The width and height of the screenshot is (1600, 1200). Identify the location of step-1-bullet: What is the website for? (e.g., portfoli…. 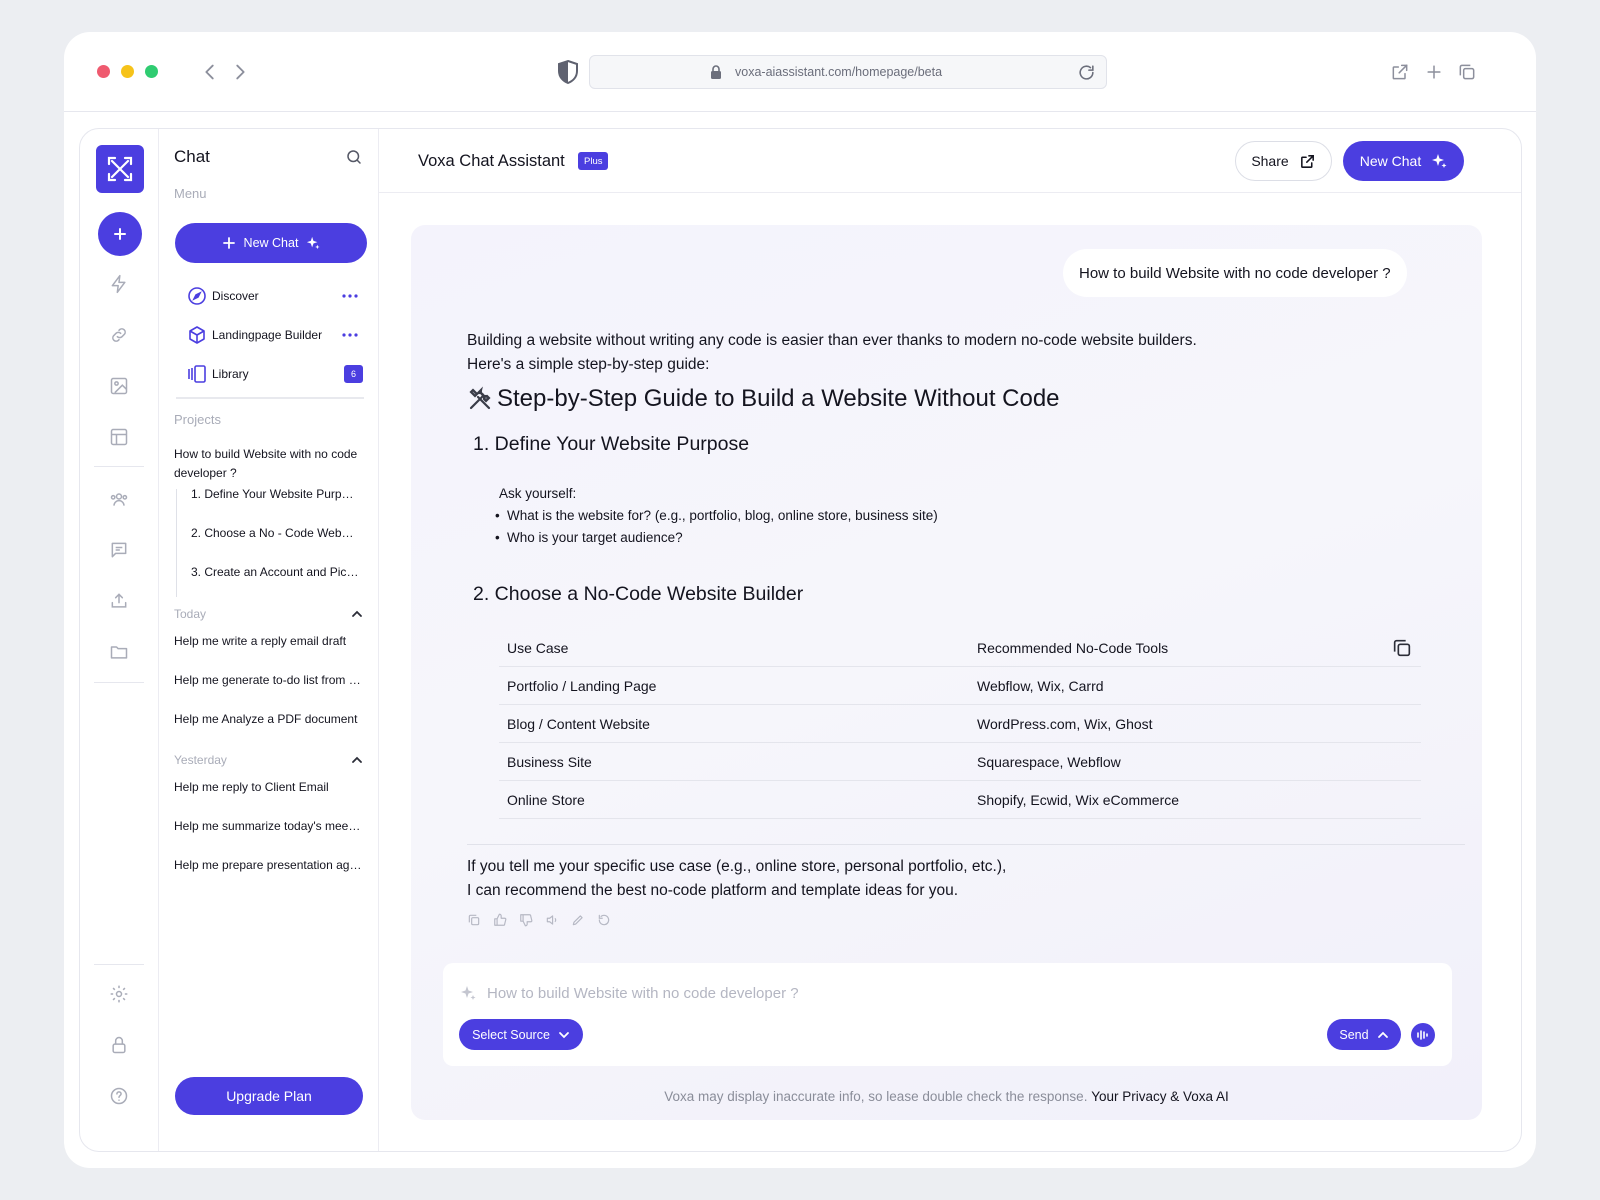
(716, 515).